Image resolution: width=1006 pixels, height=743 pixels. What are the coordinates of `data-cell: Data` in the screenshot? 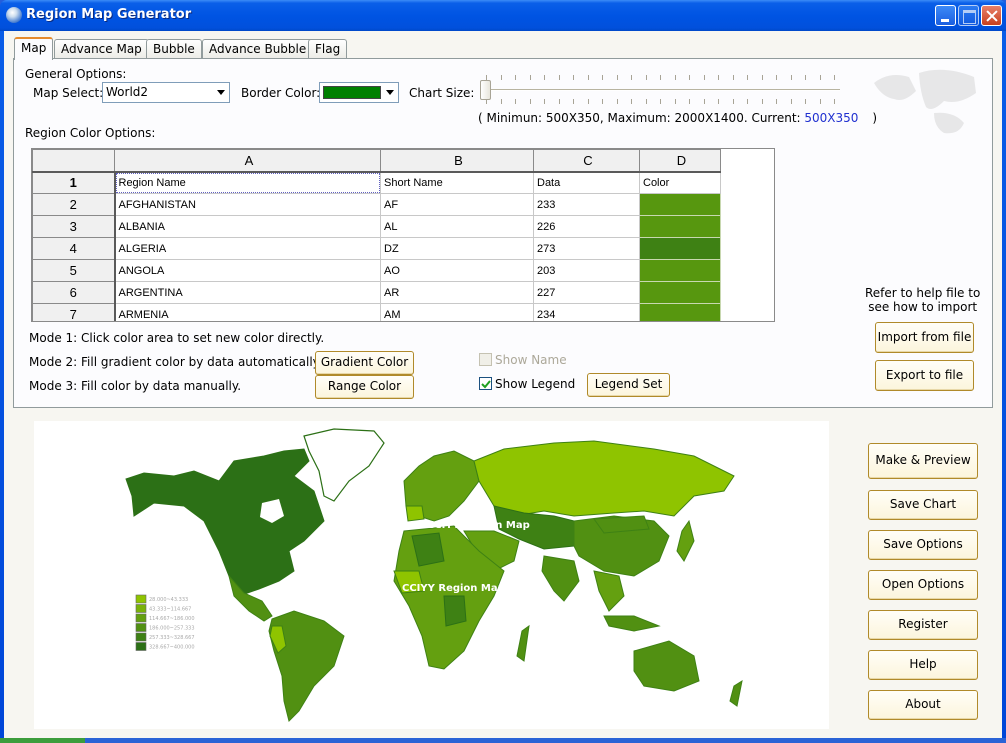 It's located at (586, 182).